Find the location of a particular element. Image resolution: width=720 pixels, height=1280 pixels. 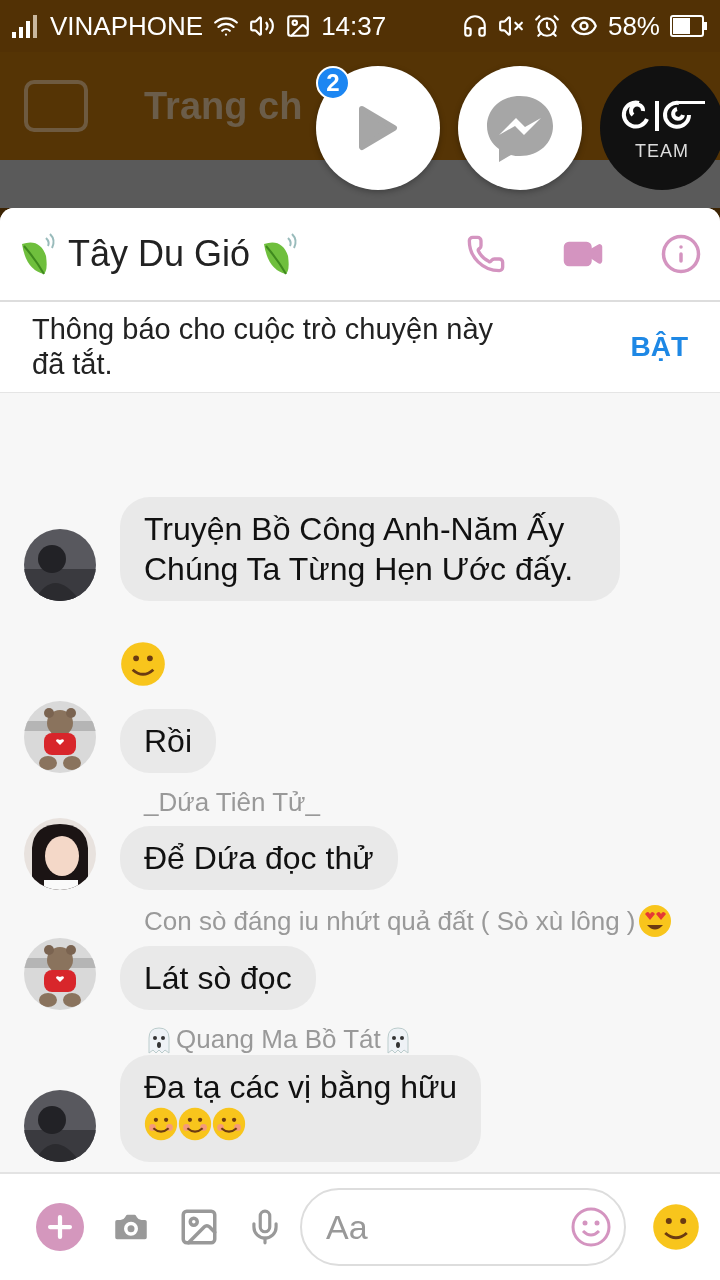

message-bubble: Lát sò đọc is located at coordinates (218, 978).